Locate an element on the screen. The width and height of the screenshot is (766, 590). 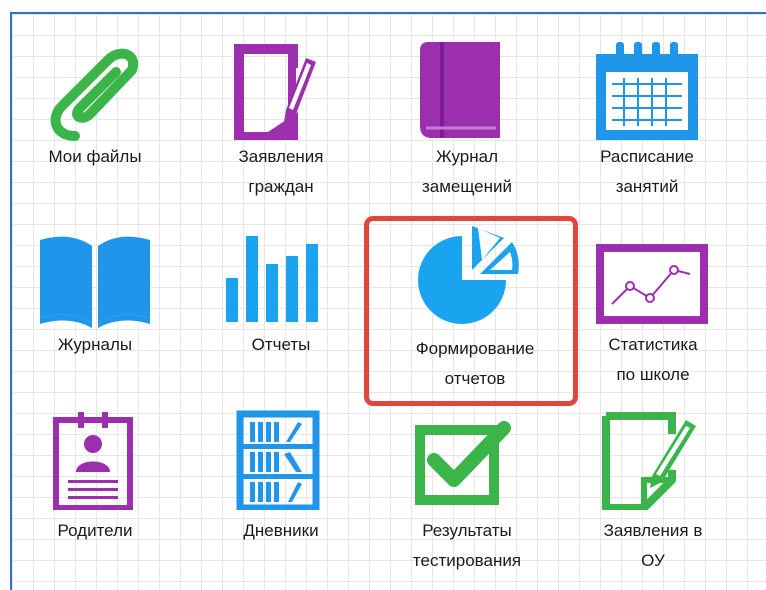
tile-label: Результаты тестирования is located at coordinates (467, 545).